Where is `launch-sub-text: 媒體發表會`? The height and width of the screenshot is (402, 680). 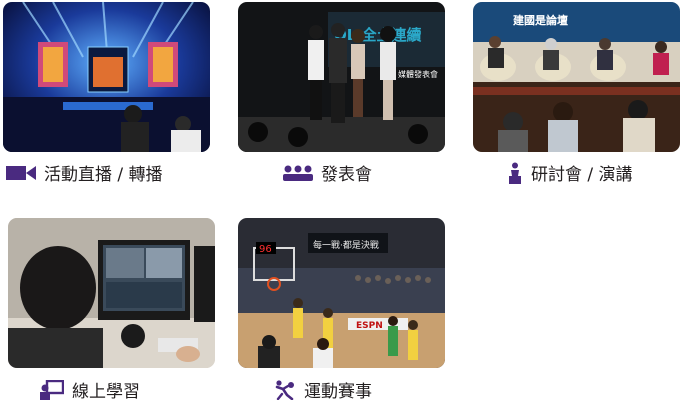 launch-sub-text: 媒體發表會 is located at coordinates (418, 74).